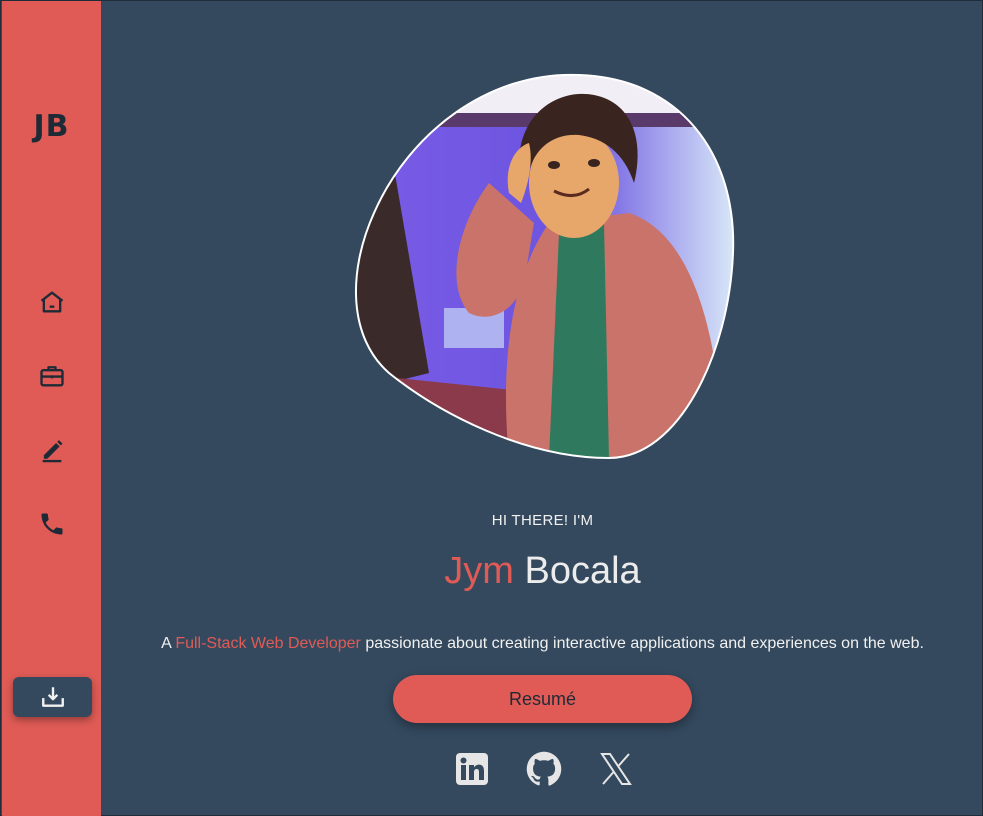 Image resolution: width=983 pixels, height=816 pixels. I want to click on sidebar: JB, so click(51, 408).